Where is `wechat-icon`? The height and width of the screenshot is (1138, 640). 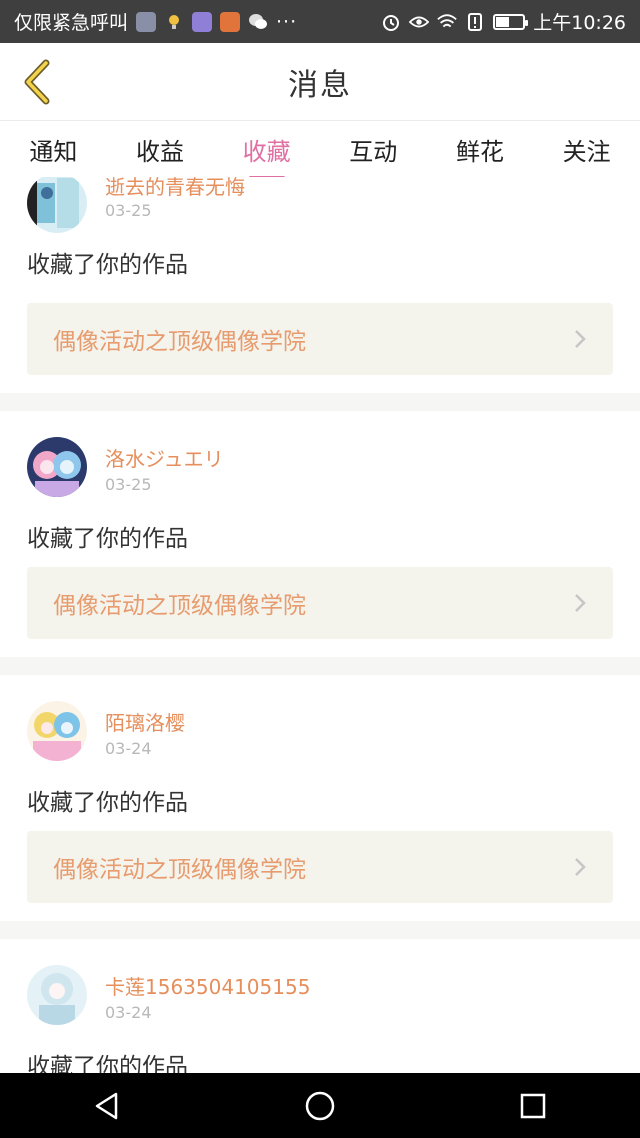 wechat-icon is located at coordinates (258, 22).